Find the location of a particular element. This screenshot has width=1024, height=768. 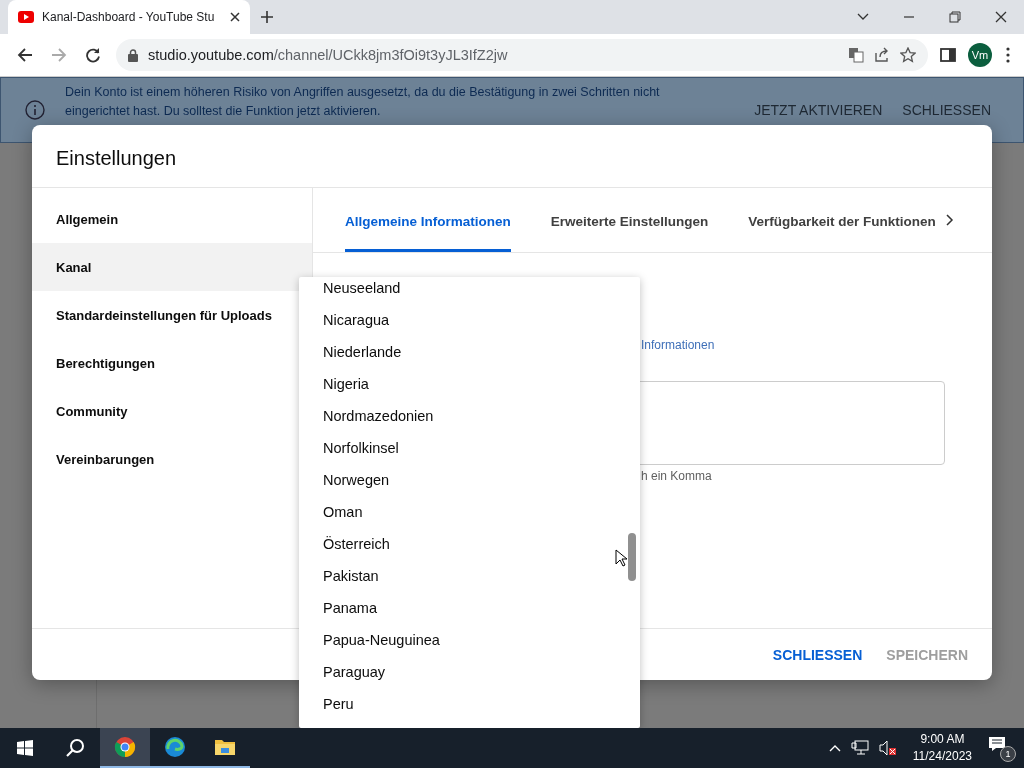

network-icon is located at coordinates (859, 748).